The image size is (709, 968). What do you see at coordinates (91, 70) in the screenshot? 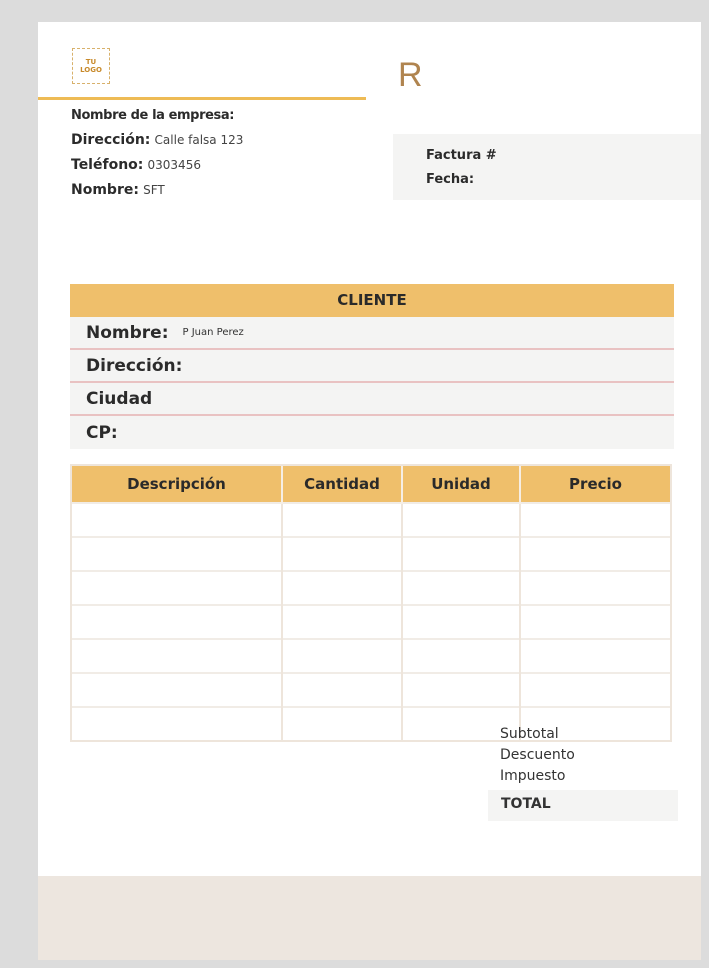
I see `logo-line-2: LOGO` at bounding box center [91, 70].